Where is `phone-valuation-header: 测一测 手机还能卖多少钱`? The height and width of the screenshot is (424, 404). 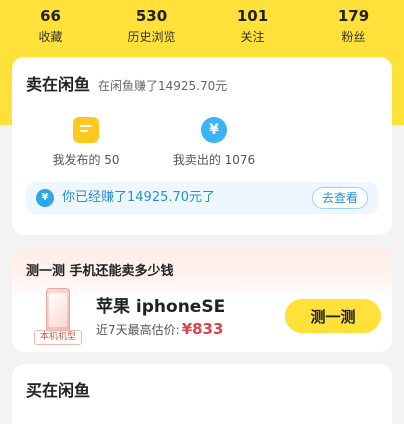 phone-valuation-header: 测一测 手机还能卖多少钱 is located at coordinates (100, 271).